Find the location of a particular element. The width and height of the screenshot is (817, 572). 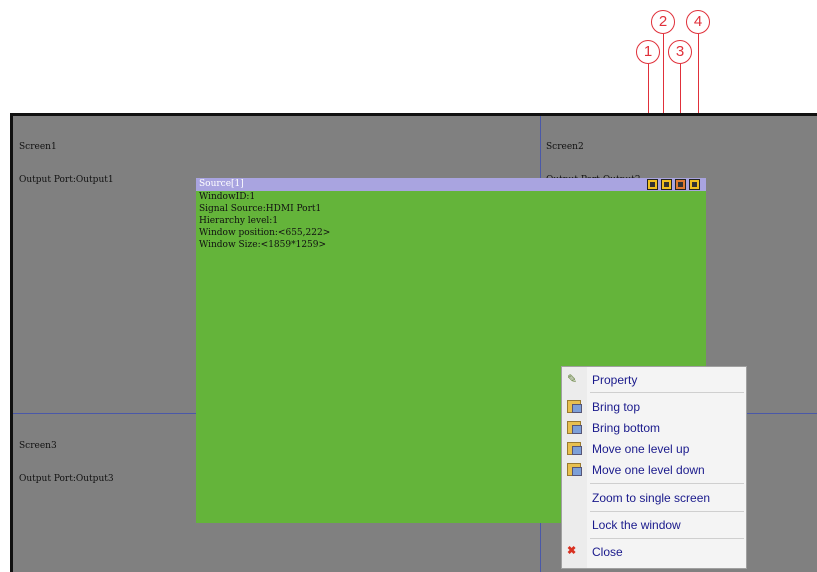

close-icon: ✖ is located at coordinates (572, 551).